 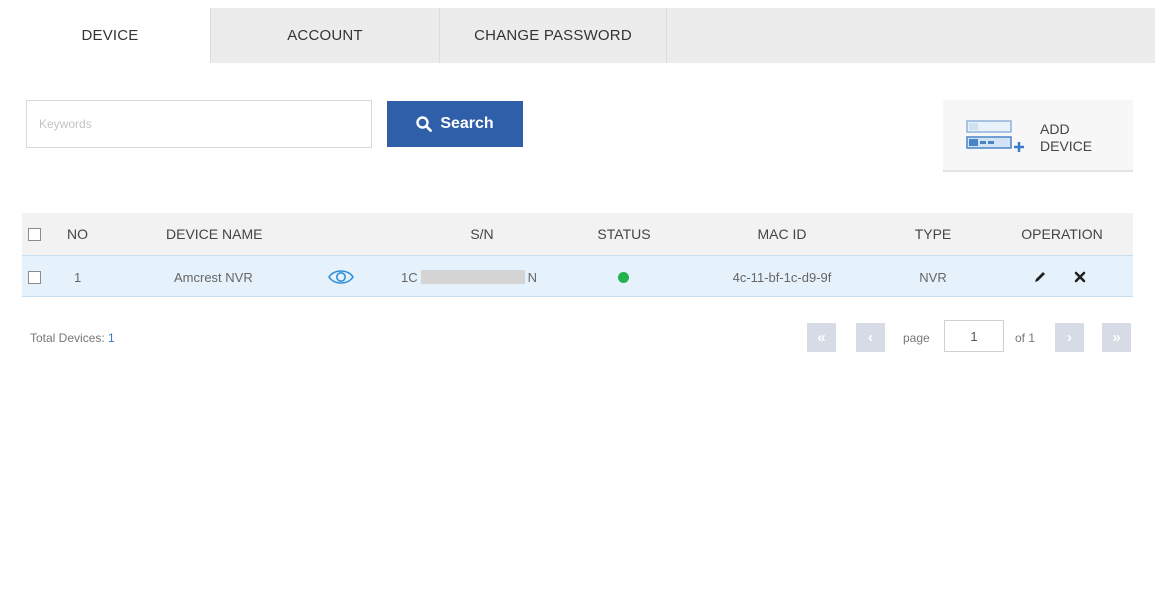 I want to click on last-page-button: », so click(x=1116, y=337).